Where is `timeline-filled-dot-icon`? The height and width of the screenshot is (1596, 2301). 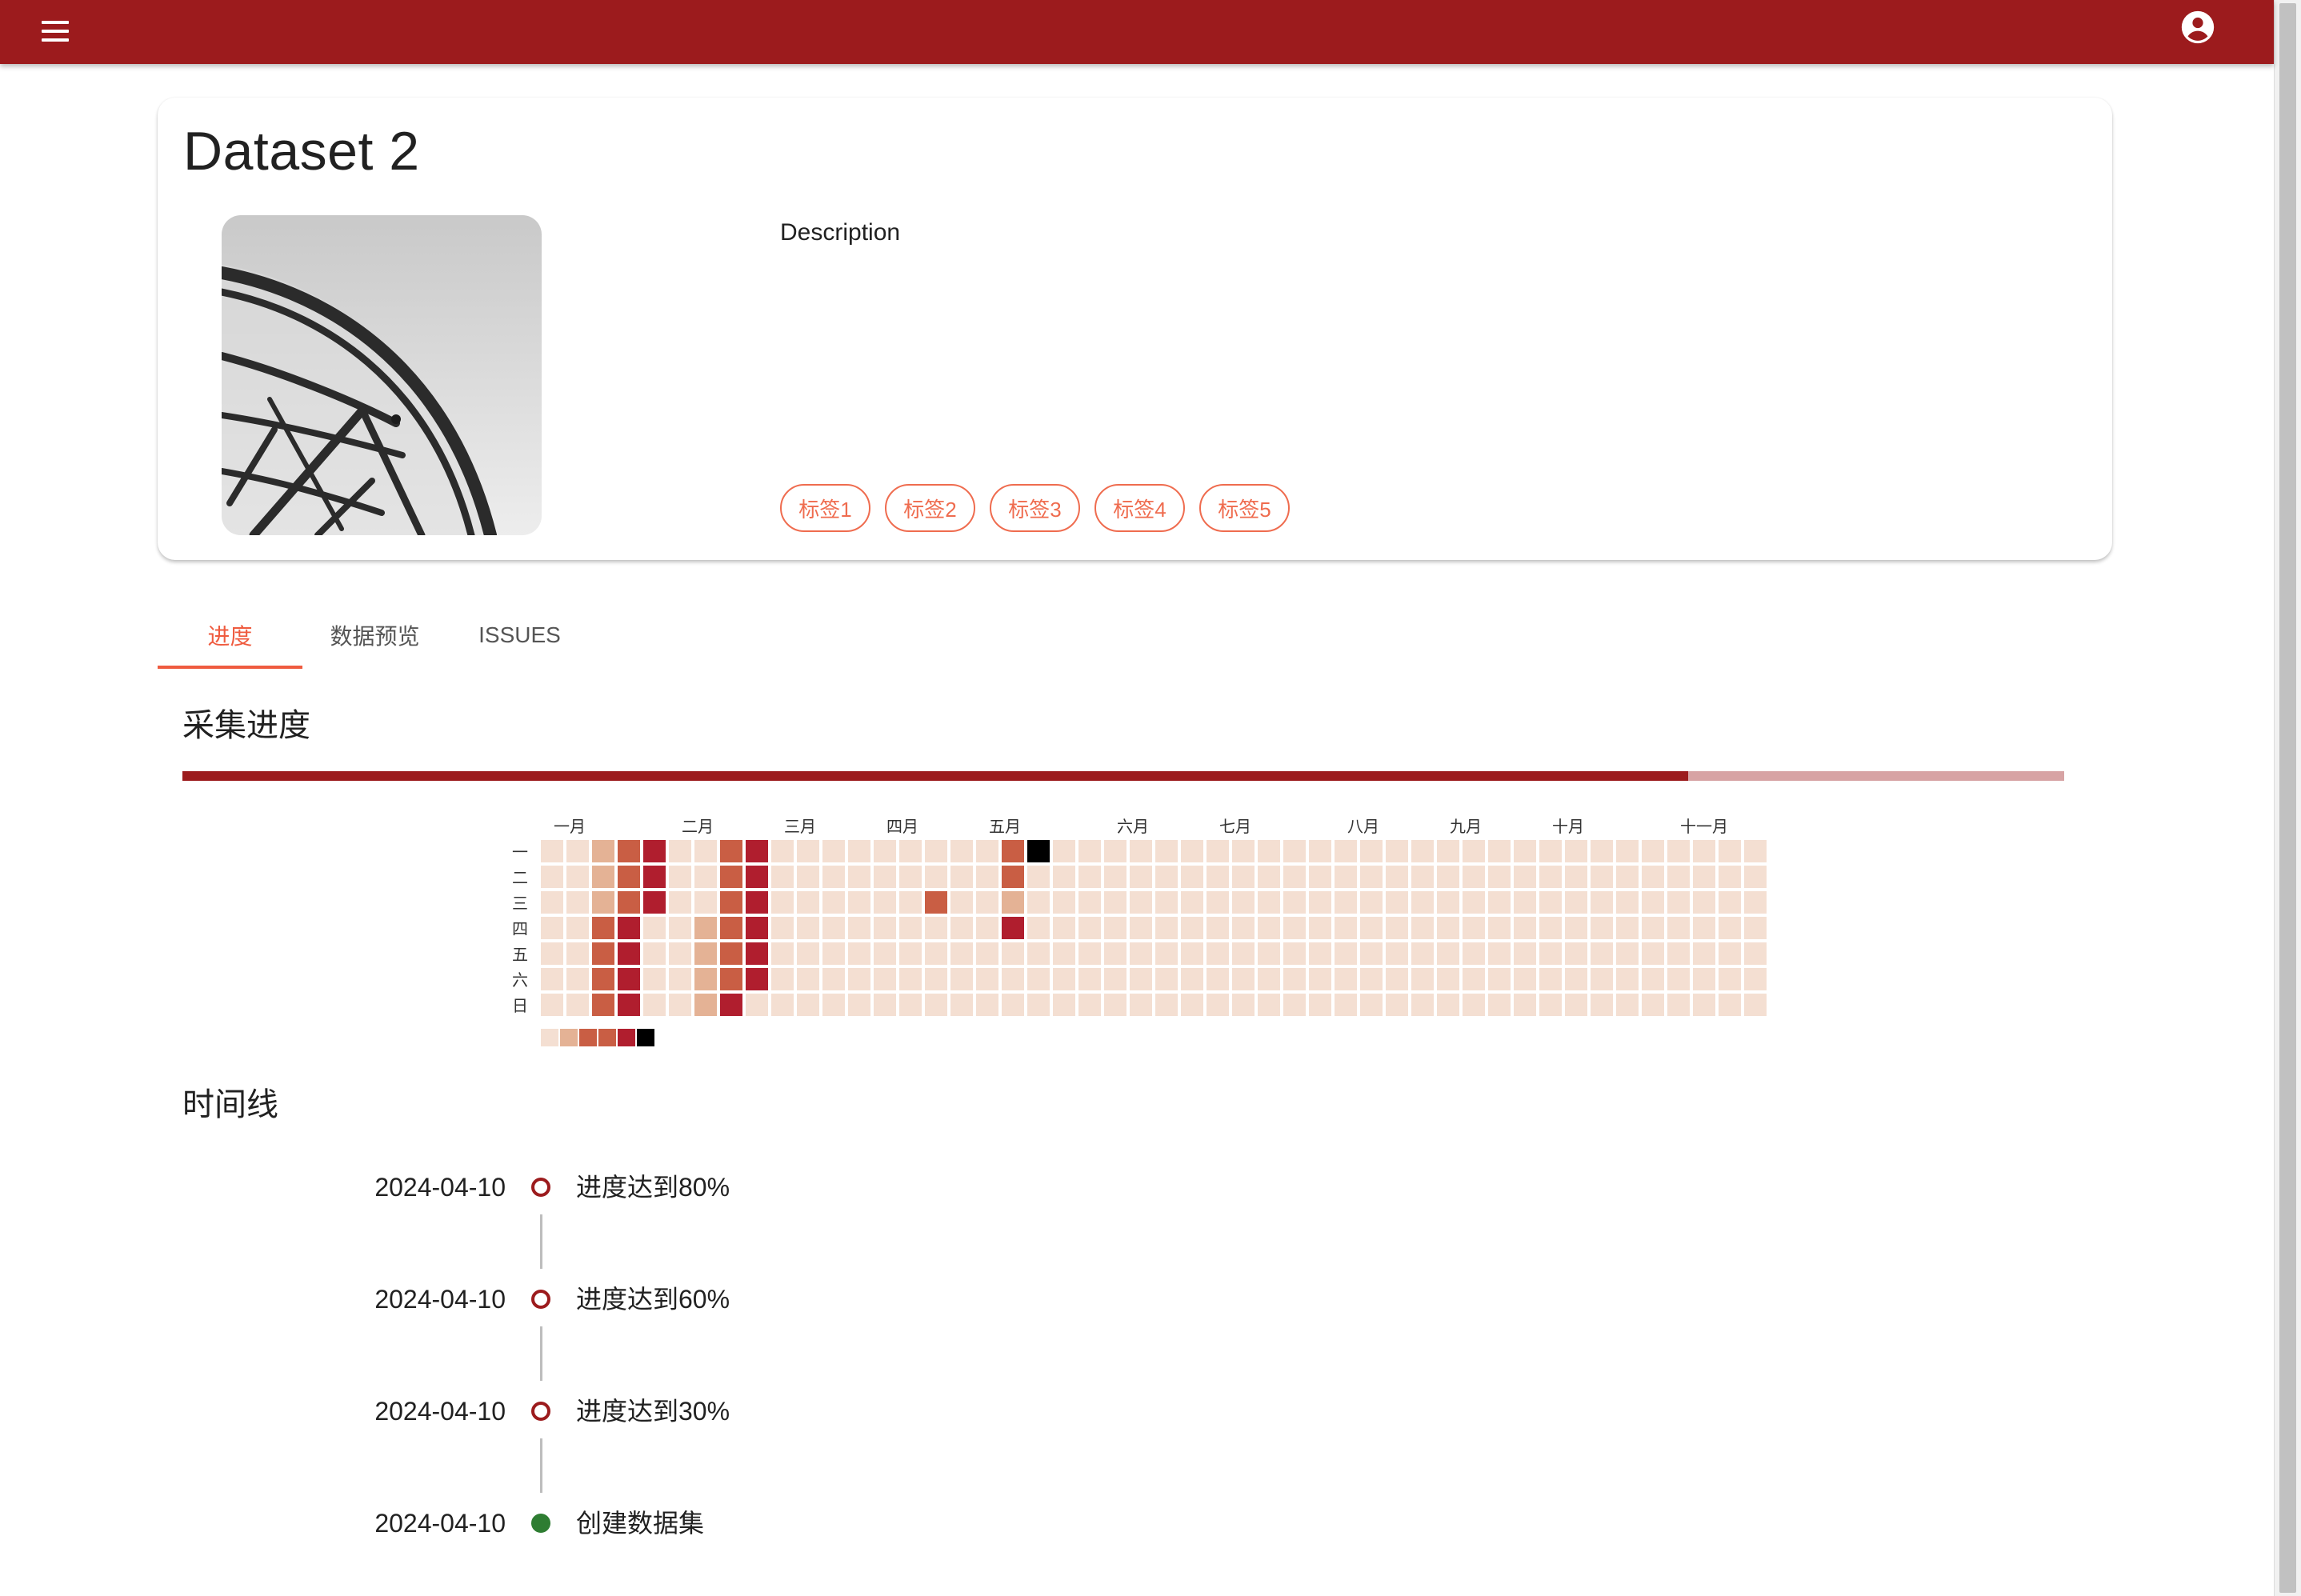 timeline-filled-dot-icon is located at coordinates (541, 1523).